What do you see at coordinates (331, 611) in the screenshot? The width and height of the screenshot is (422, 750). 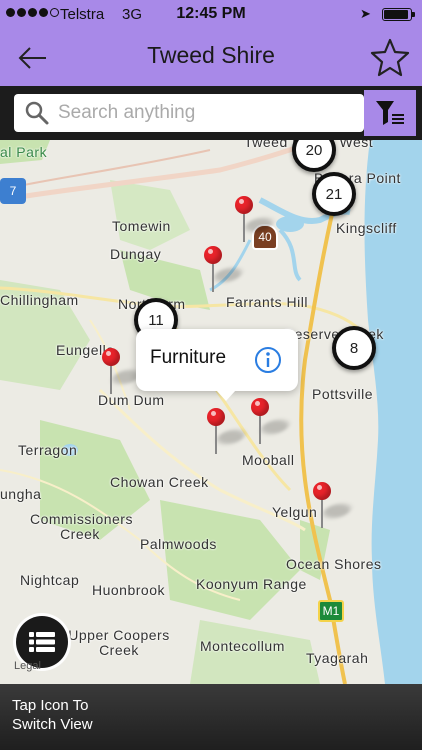 I see `motorway-shield: M1` at bounding box center [331, 611].